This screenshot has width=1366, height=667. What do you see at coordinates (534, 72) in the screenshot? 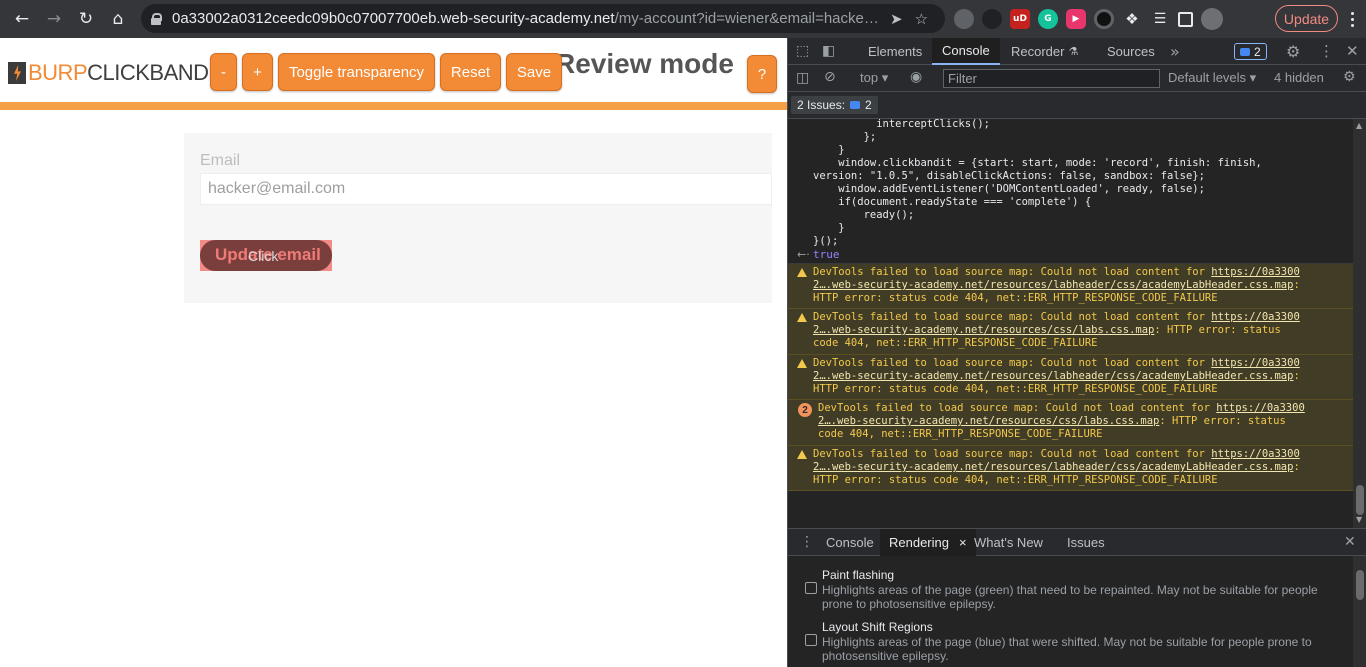
I see `save-button: Save` at bounding box center [534, 72].